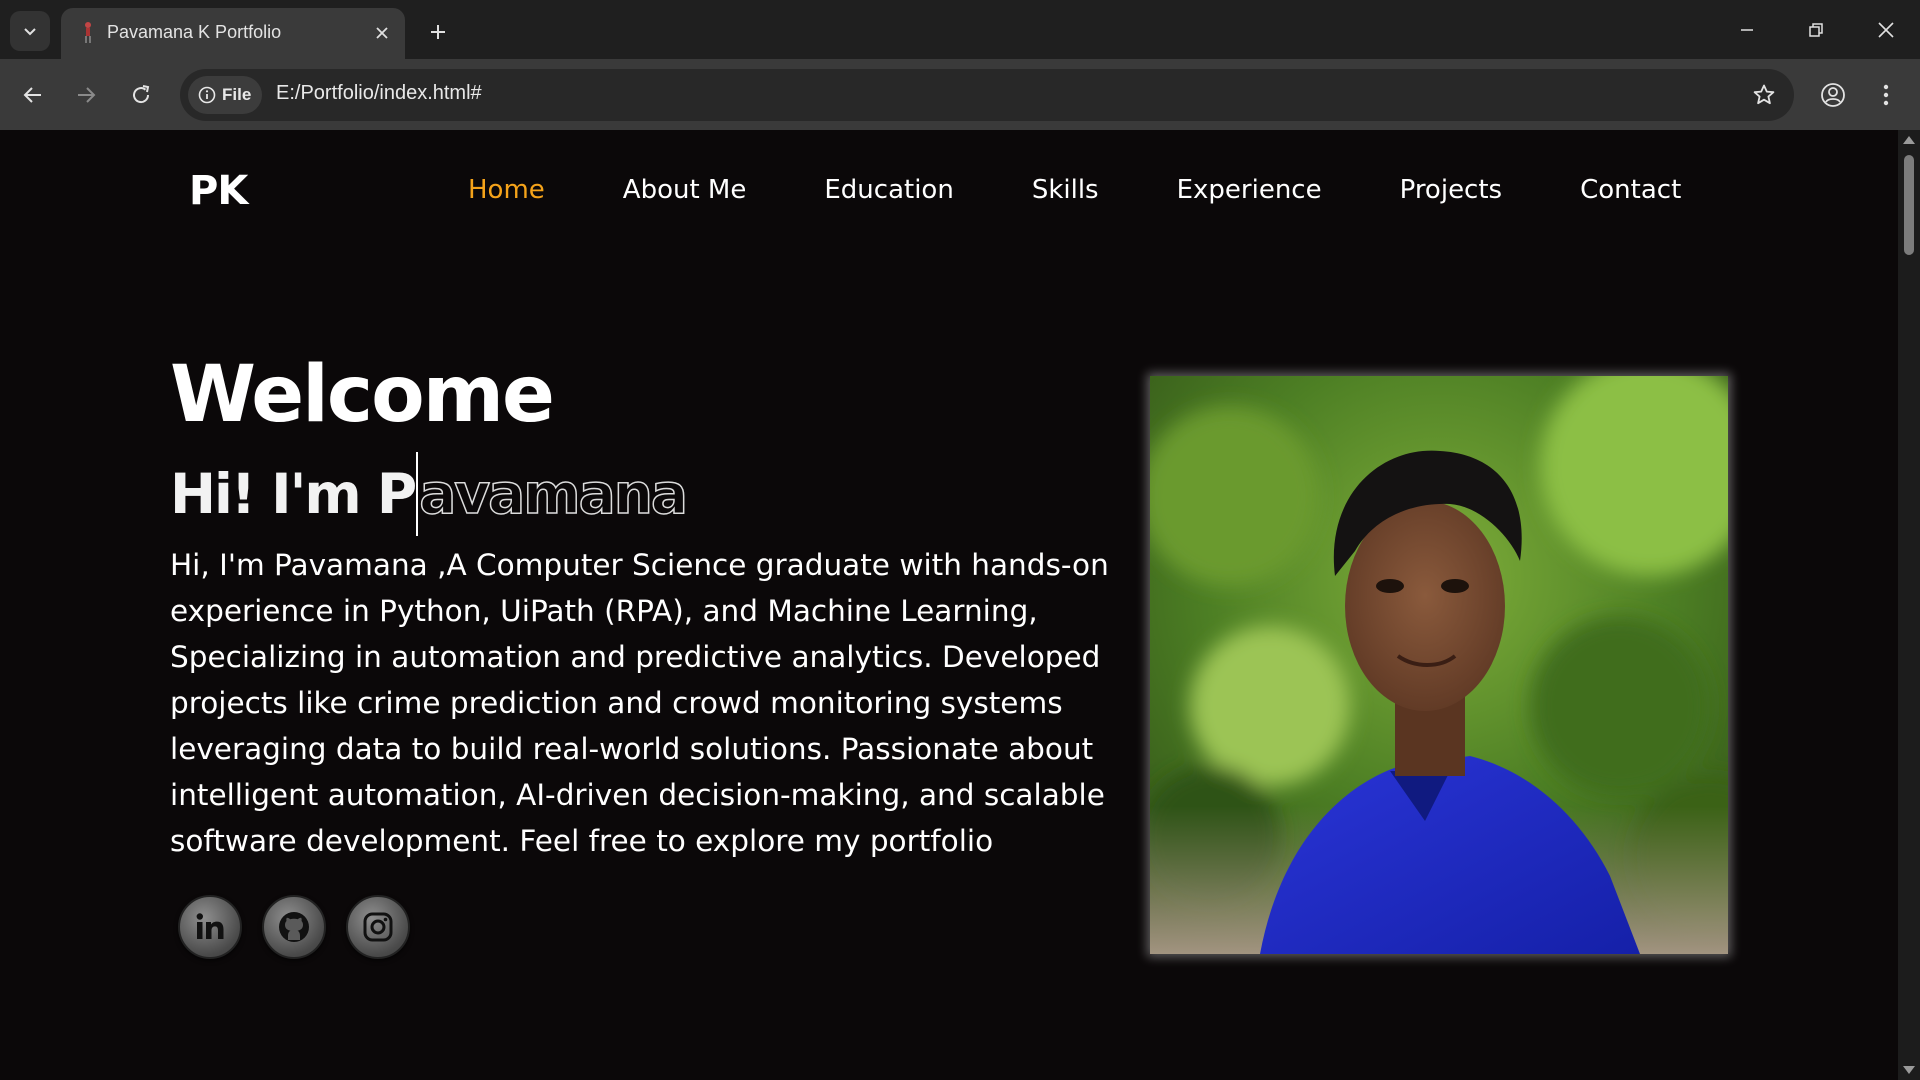  I want to click on scroll-thumb, so click(1909, 205).